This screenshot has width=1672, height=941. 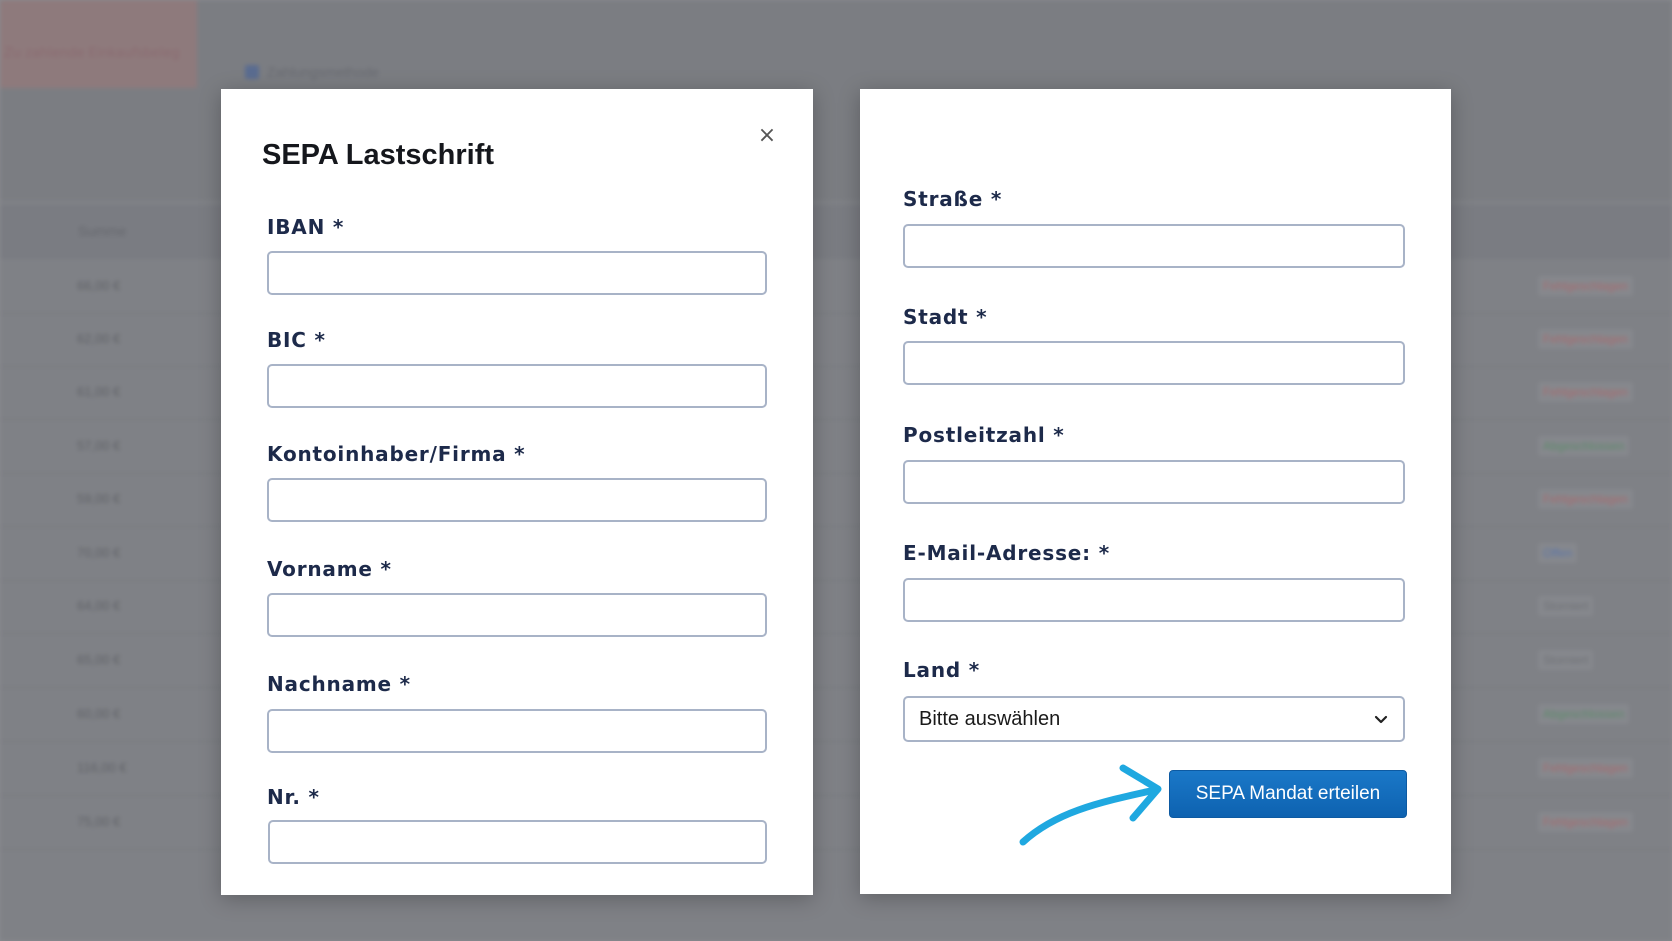 I want to click on row-sum: 70,00 €, so click(x=99, y=552).